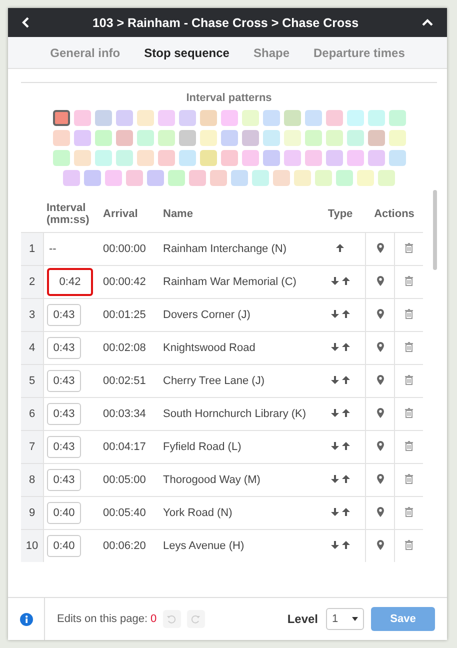 The width and height of the screenshot is (457, 648). I want to click on back-icon, so click(25, 22).